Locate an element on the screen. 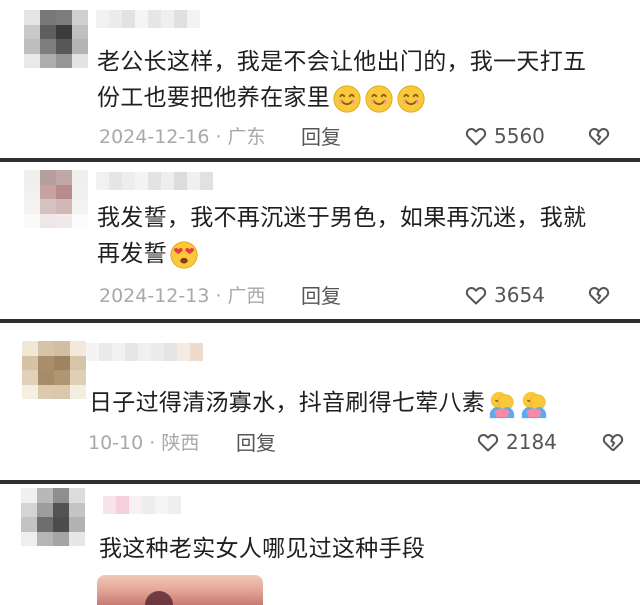 Image resolution: width=640 pixels, height=605 pixels. heart-eyes-emoji-icon is located at coordinates (184, 254).